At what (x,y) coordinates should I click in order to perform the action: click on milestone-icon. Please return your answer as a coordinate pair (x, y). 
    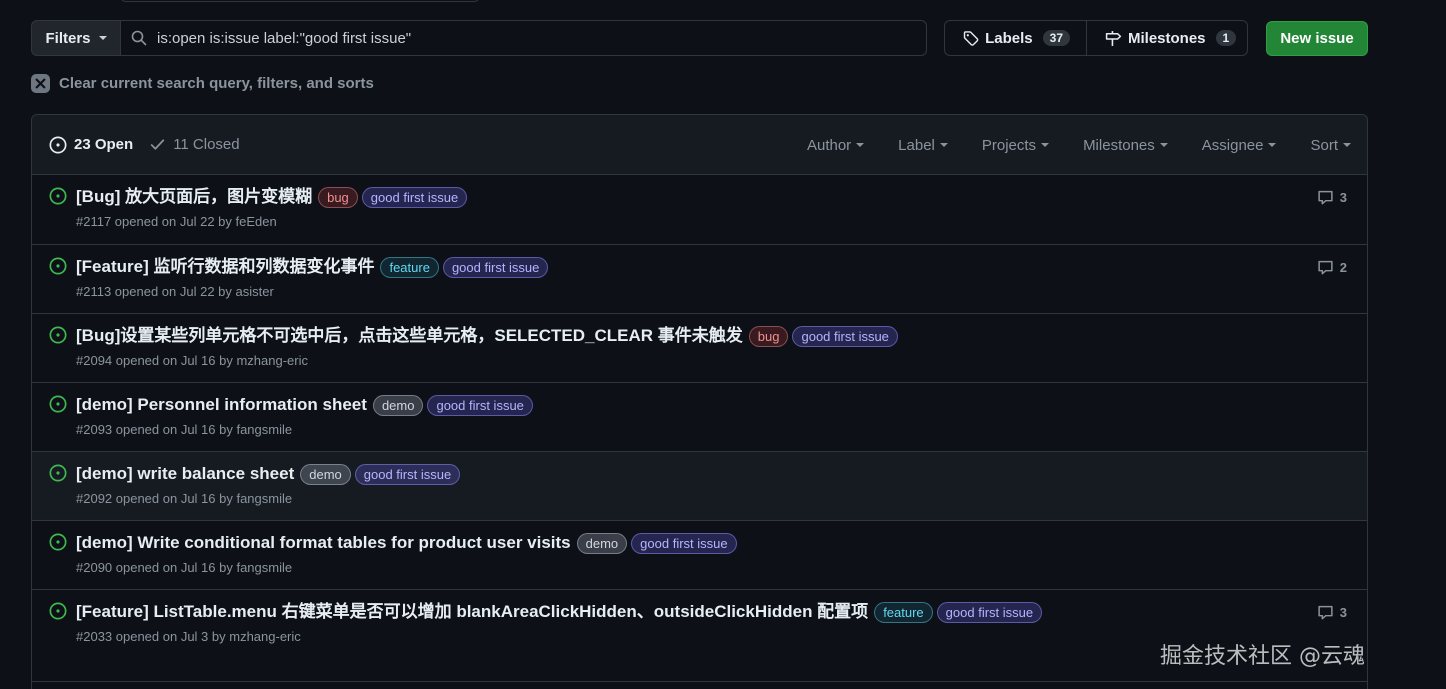
    Looking at the image, I should click on (1113, 38).